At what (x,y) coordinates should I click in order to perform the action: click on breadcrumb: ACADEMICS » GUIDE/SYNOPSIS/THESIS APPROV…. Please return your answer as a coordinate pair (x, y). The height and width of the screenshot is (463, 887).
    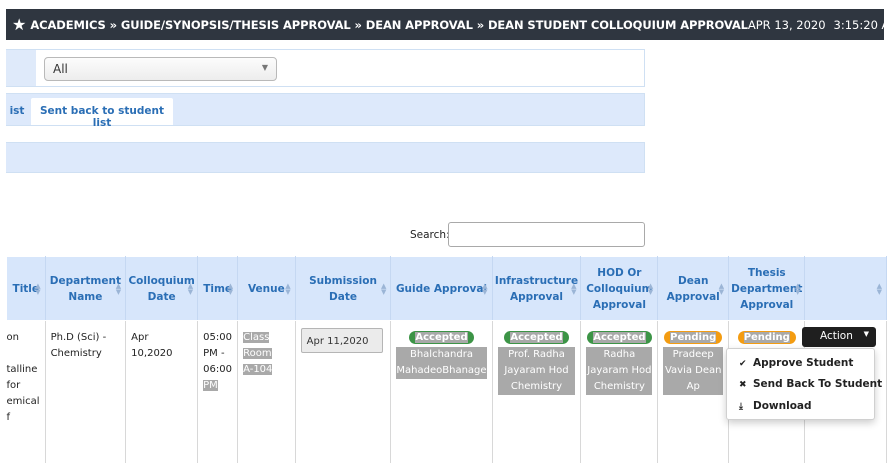
    Looking at the image, I should click on (389, 24).